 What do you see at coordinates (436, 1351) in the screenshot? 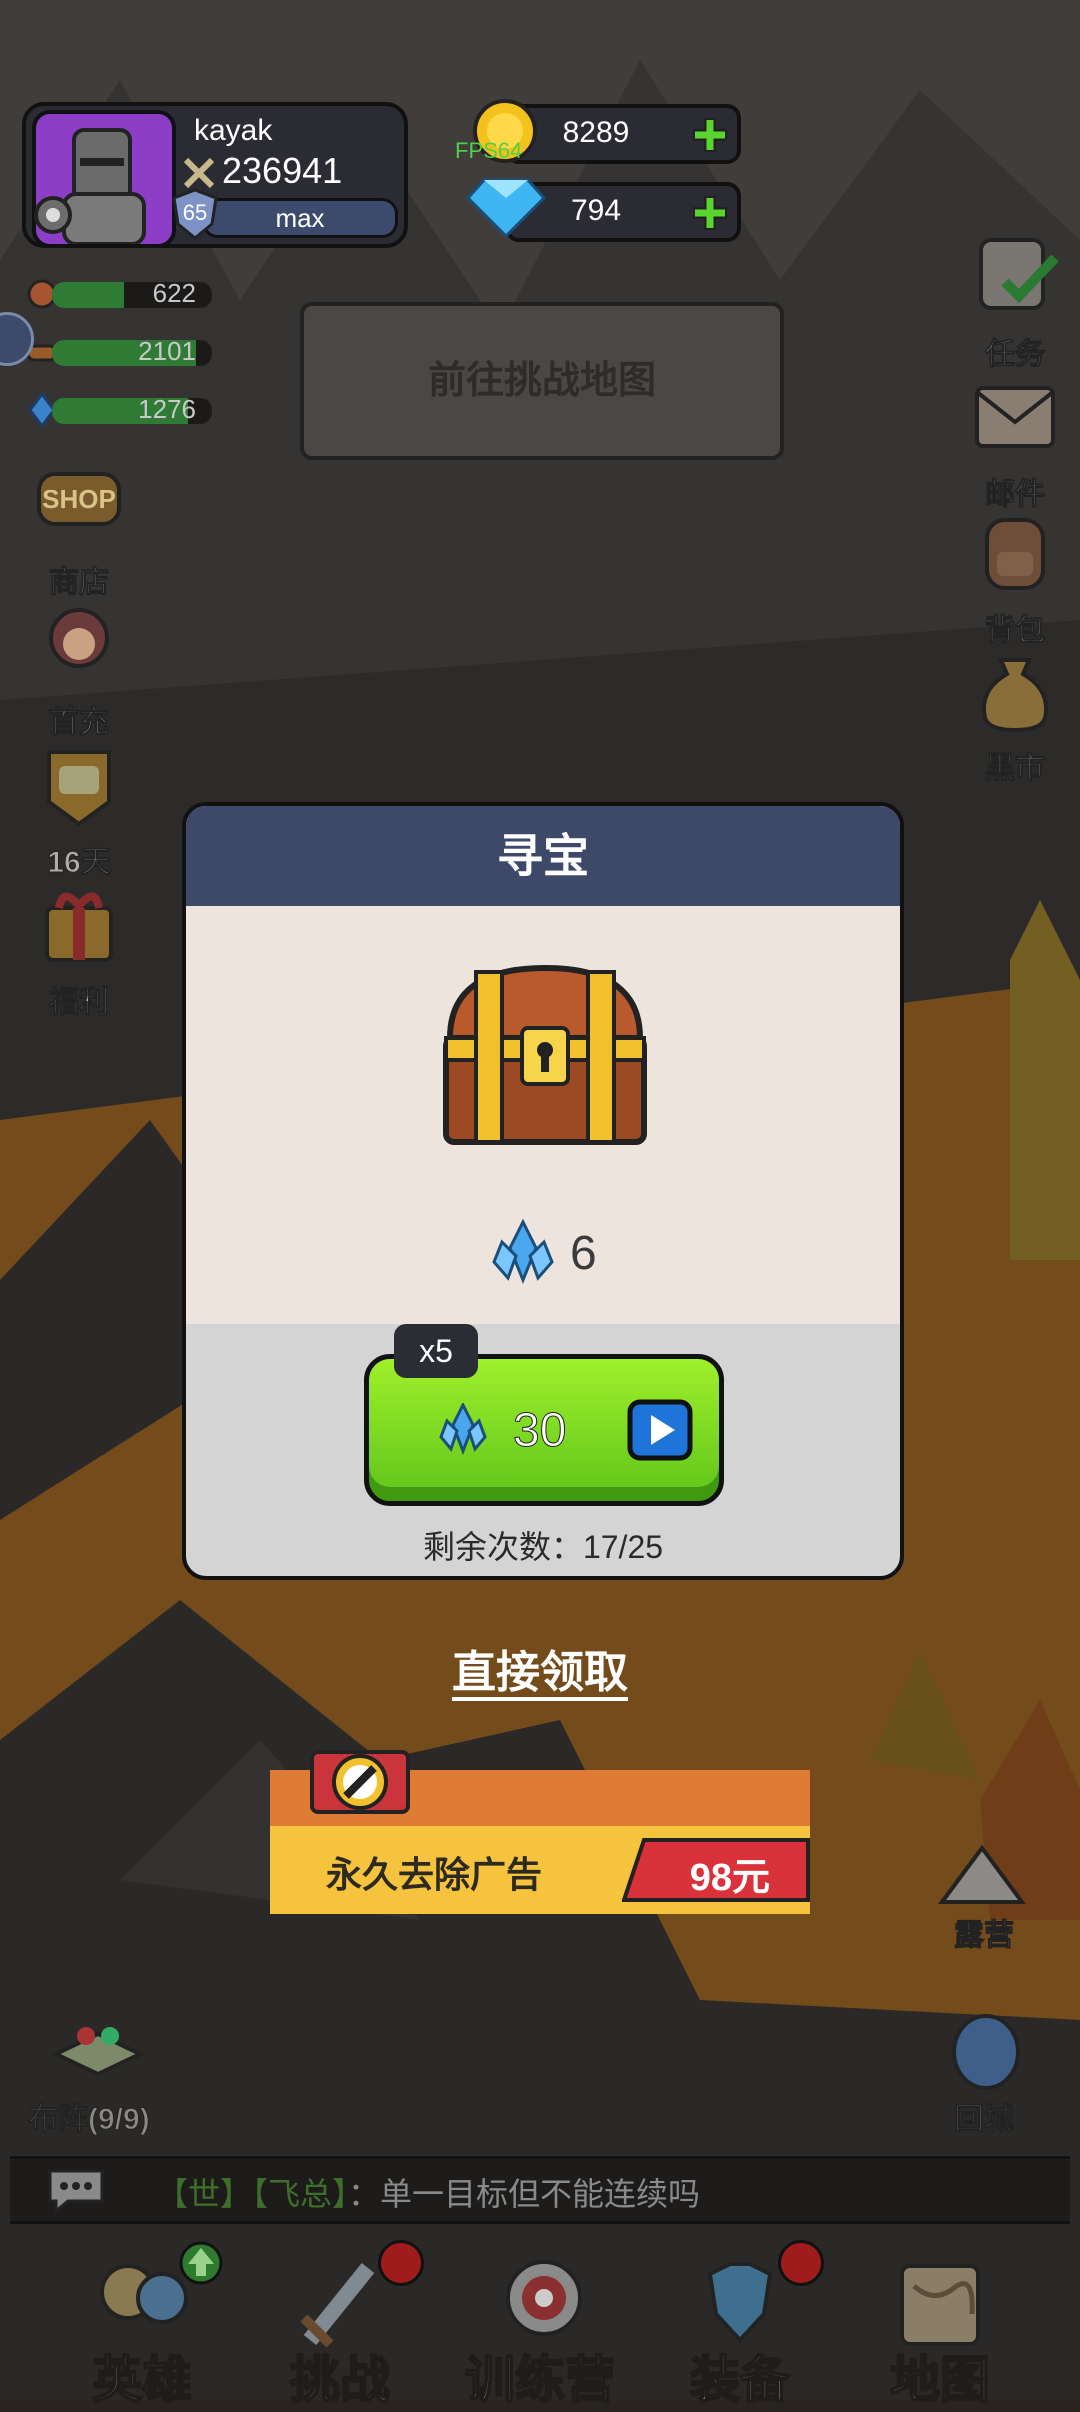
I see `multiplier-badge: x5` at bounding box center [436, 1351].